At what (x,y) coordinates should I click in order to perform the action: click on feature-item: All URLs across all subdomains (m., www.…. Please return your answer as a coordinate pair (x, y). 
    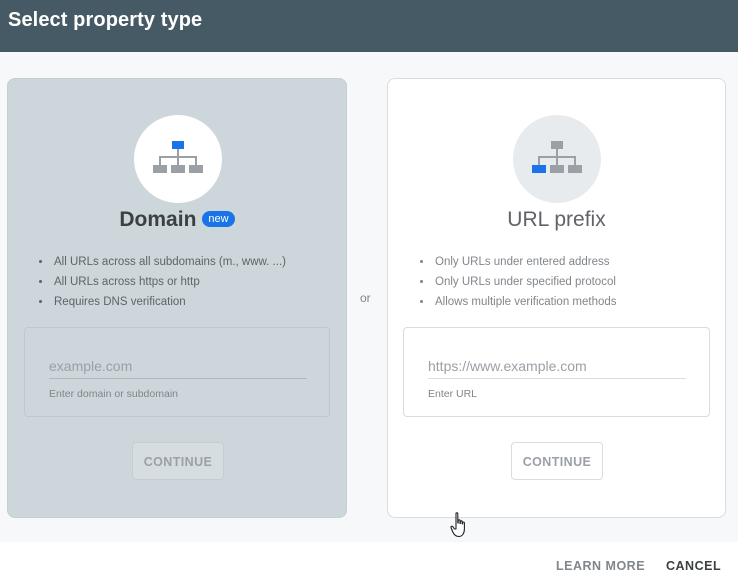
    Looking at the image, I should click on (169, 262).